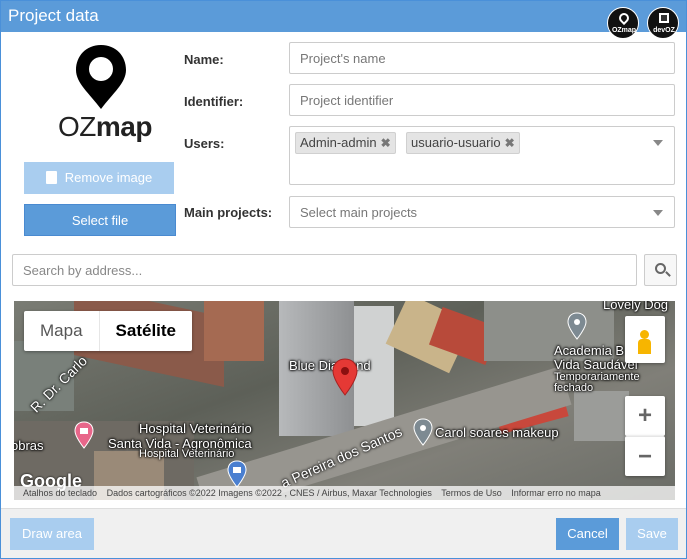 This screenshot has height=559, width=687. What do you see at coordinates (237, 474) in the screenshot?
I see `shopping-pin-icon` at bounding box center [237, 474].